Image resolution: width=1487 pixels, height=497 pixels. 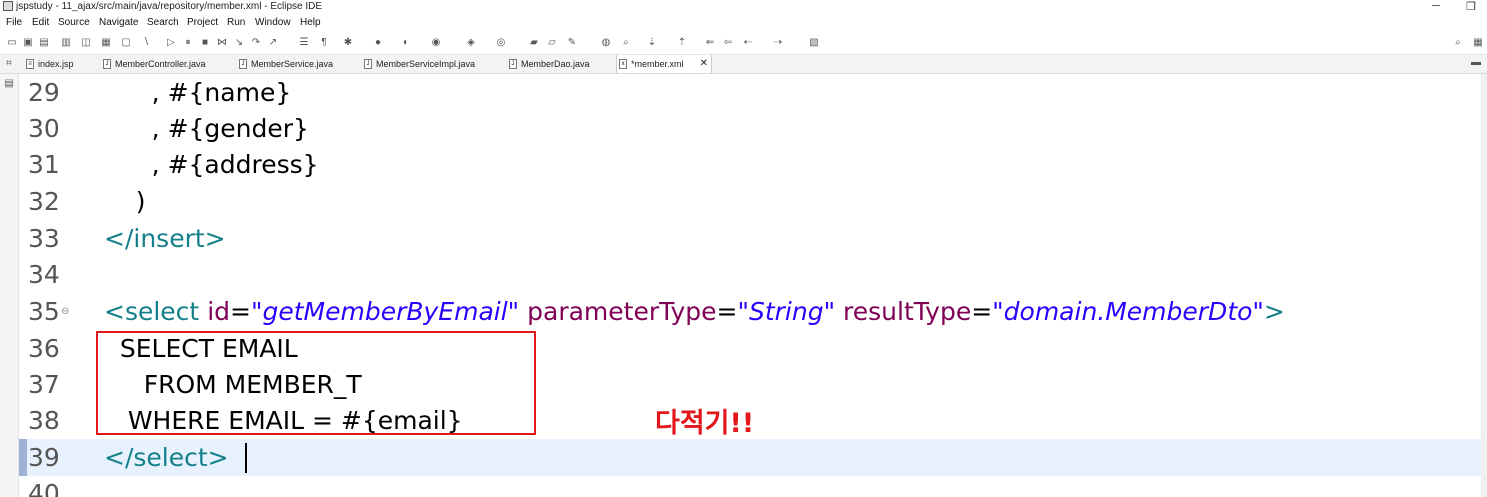 What do you see at coordinates (324, 43) in the screenshot?
I see `show-whitespace-icon: ¶` at bounding box center [324, 43].